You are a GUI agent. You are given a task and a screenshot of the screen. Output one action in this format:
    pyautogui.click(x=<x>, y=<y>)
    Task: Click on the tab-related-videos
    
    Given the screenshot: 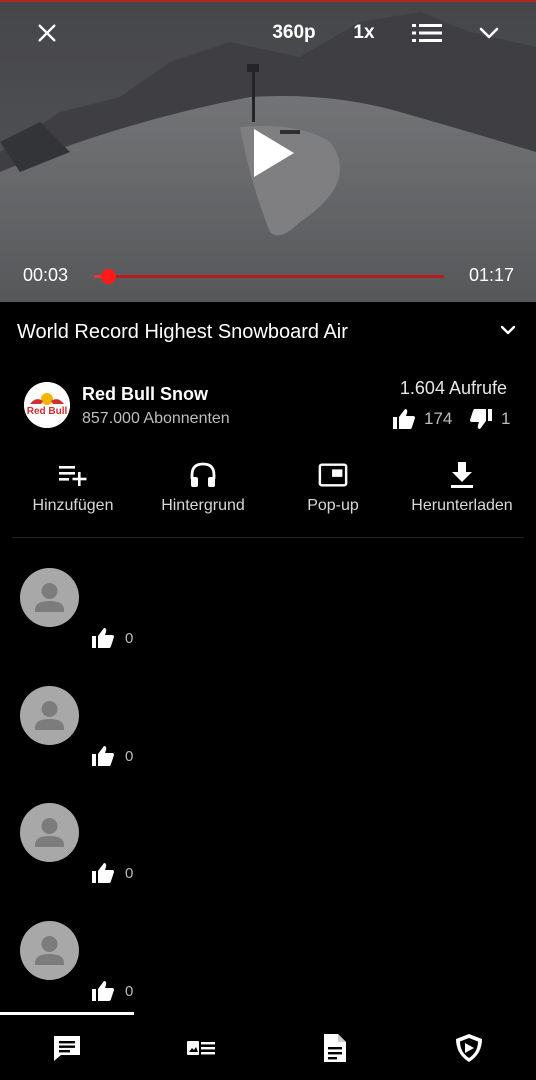 What is the action you would take?
    pyautogui.click(x=201, y=1047)
    